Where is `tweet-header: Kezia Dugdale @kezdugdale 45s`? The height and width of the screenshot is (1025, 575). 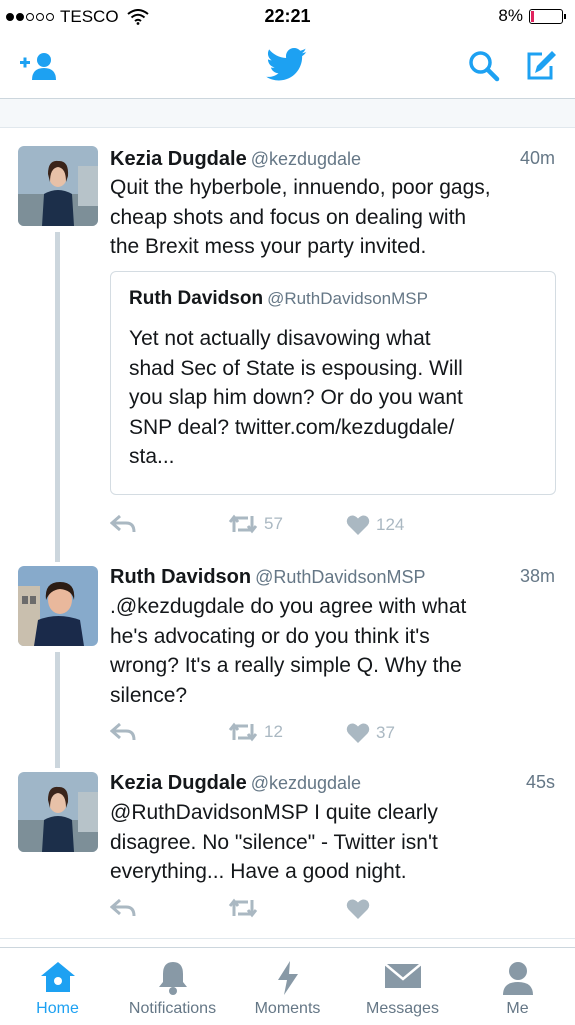
tweet-header: Kezia Dugdale @kezdugdale 45s is located at coordinates (332, 783).